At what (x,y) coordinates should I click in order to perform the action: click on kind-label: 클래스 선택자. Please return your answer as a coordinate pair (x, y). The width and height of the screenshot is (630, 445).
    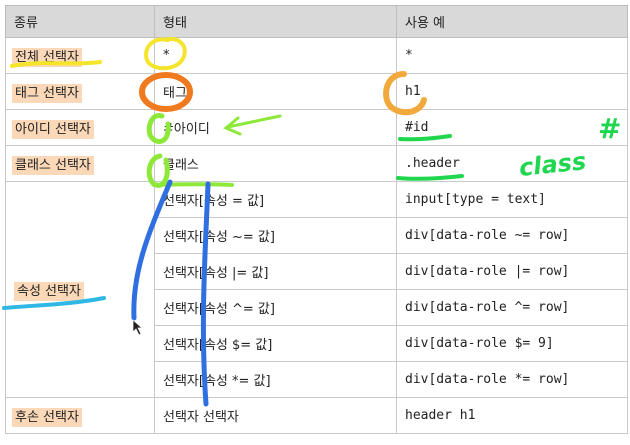
    Looking at the image, I should click on (53, 165).